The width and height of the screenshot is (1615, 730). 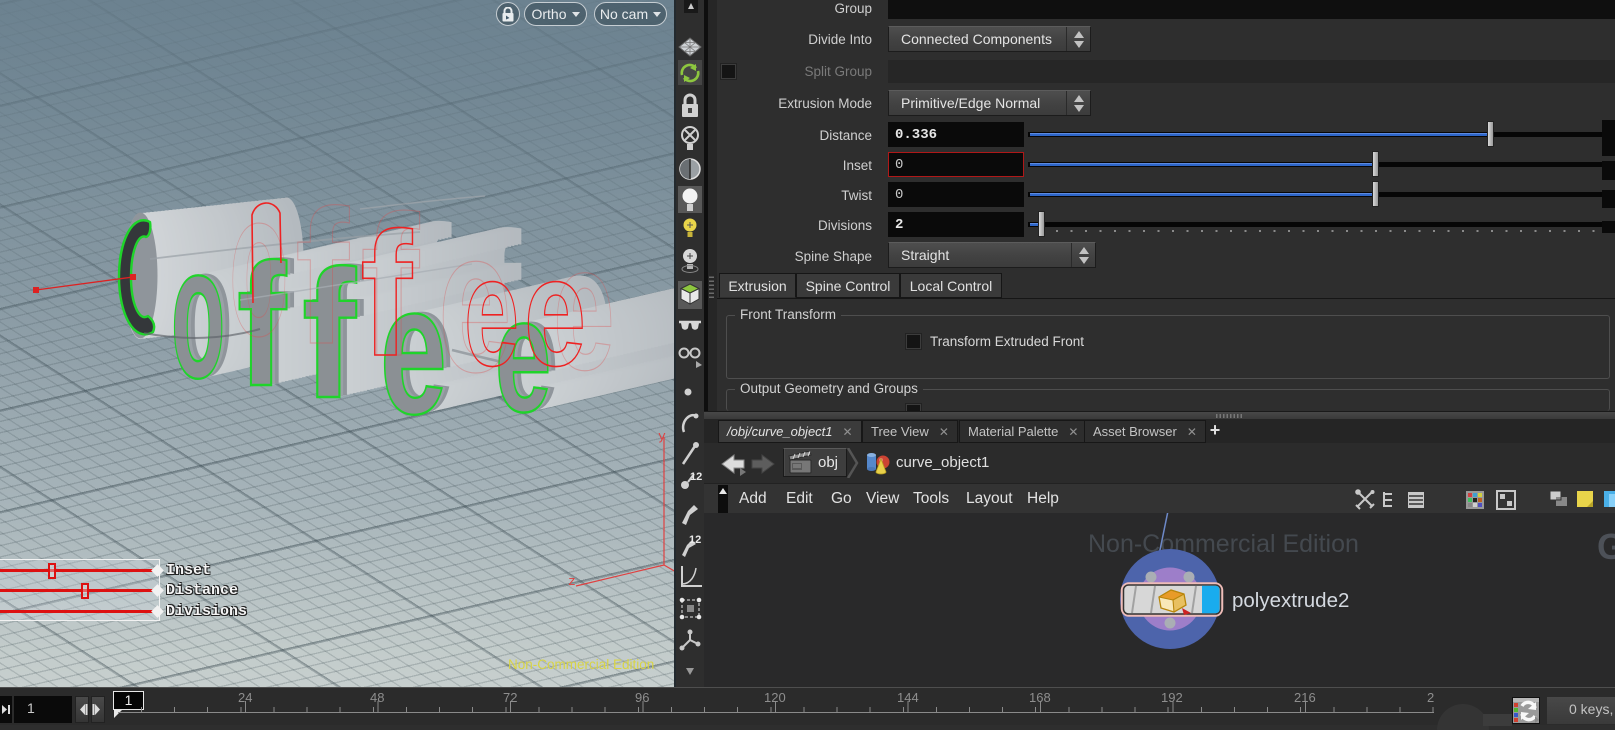 What do you see at coordinates (1290, 600) in the screenshot?
I see `svg-text: polyextrude2` at bounding box center [1290, 600].